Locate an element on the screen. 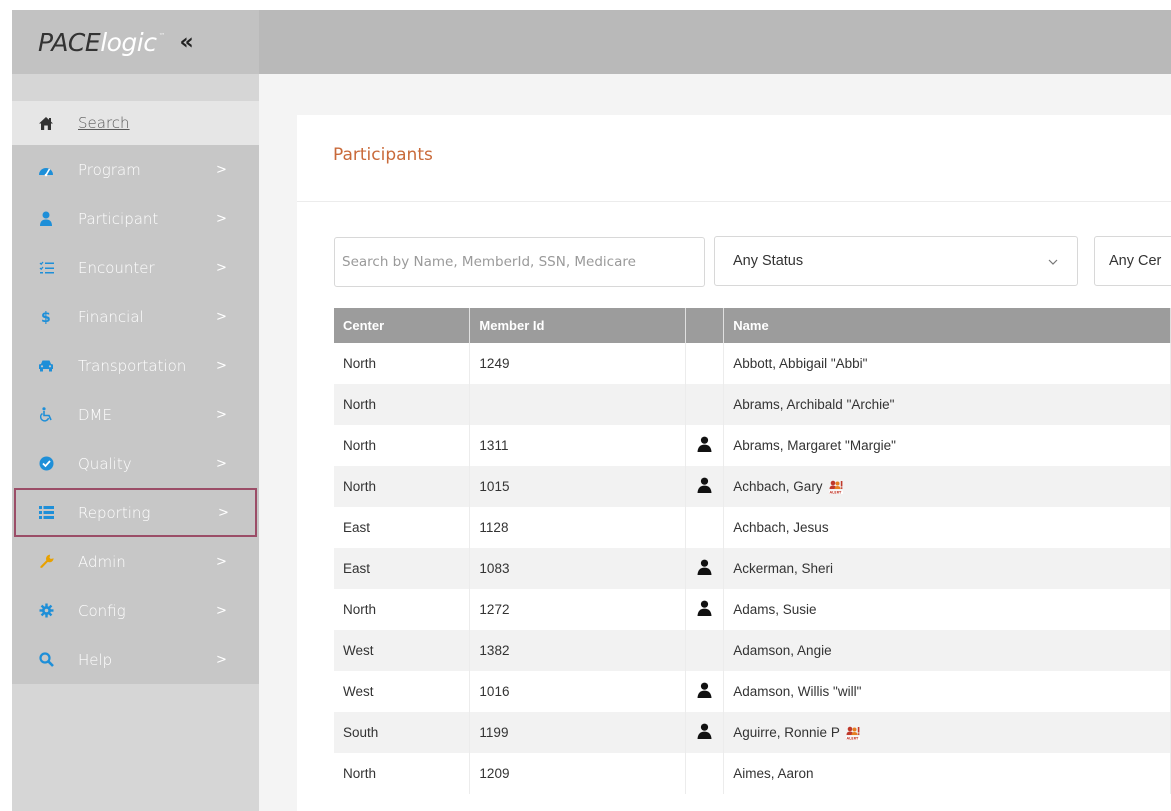  magnifier-icon is located at coordinates (46, 660).